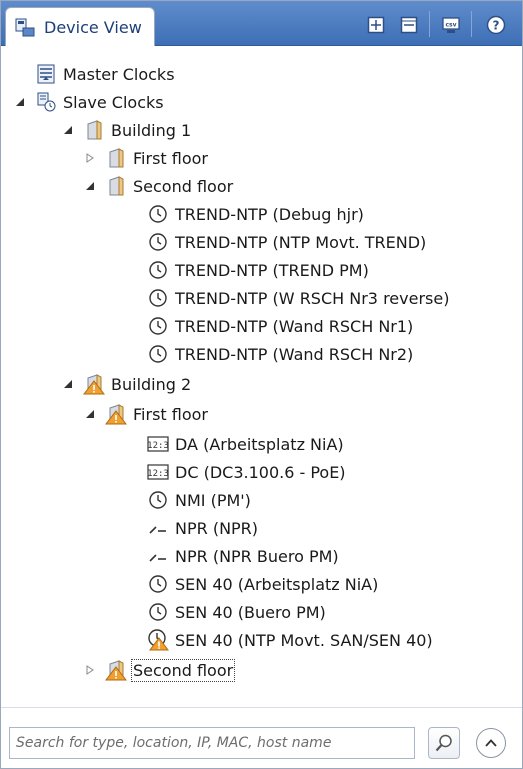  What do you see at coordinates (213, 500) in the screenshot?
I see `tree-item-label: NMI (PM')` at bounding box center [213, 500].